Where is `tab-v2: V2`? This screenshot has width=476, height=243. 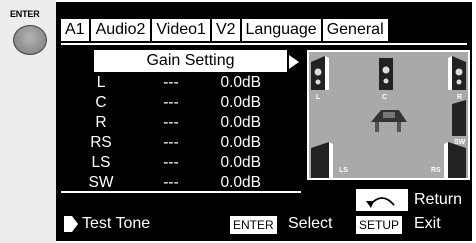
tab-v2: V2 is located at coordinates (225, 30).